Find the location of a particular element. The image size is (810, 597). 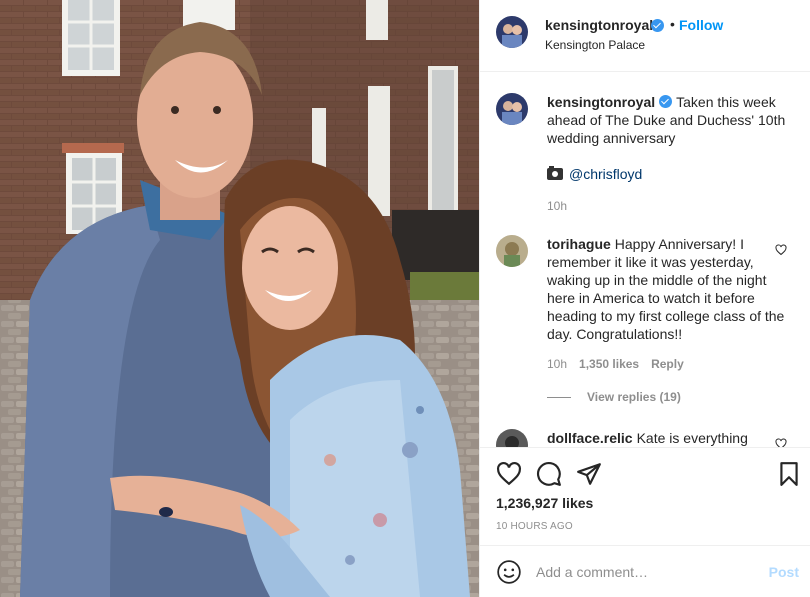

comment-text: Kate is everything is located at coordinates (692, 438).